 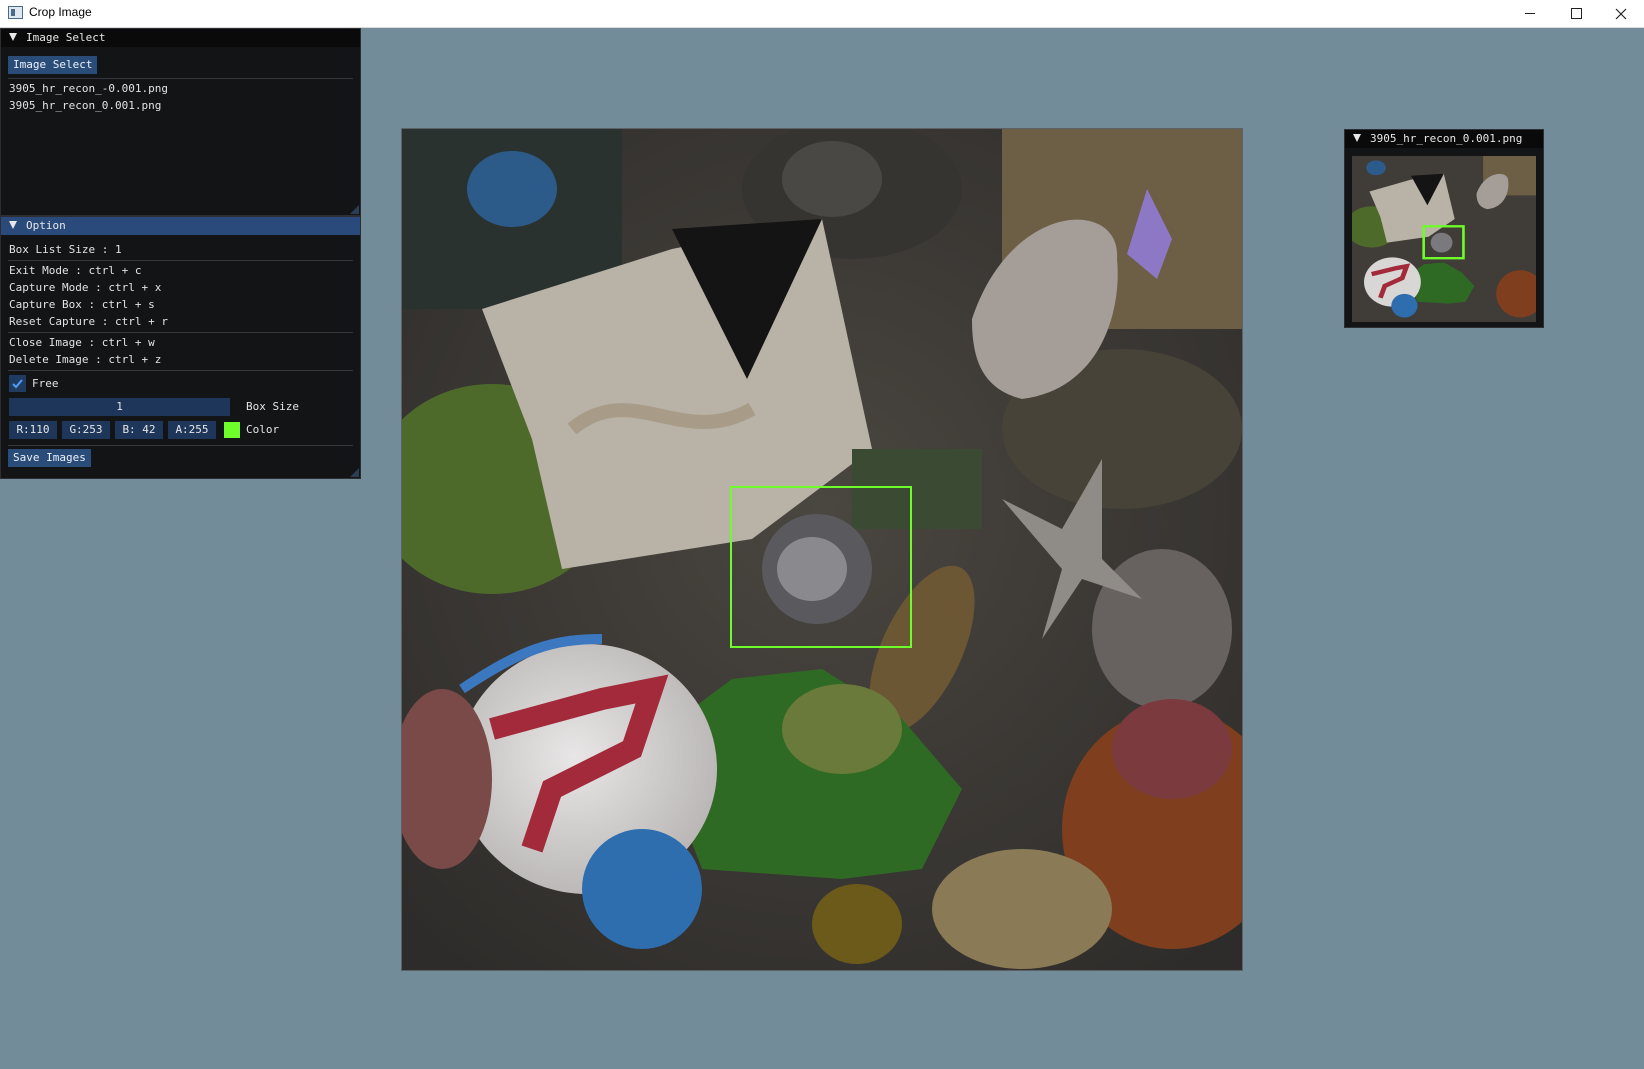 I want to click on maximize-button, so click(x=1576, y=13).